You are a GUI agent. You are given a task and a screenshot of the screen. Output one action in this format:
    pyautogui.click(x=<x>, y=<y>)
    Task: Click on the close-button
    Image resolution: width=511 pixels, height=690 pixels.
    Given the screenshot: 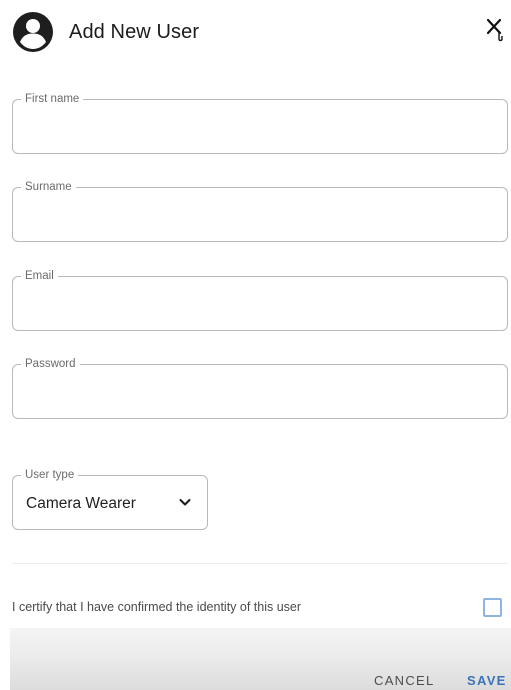 What is the action you would take?
    pyautogui.click(x=496, y=29)
    